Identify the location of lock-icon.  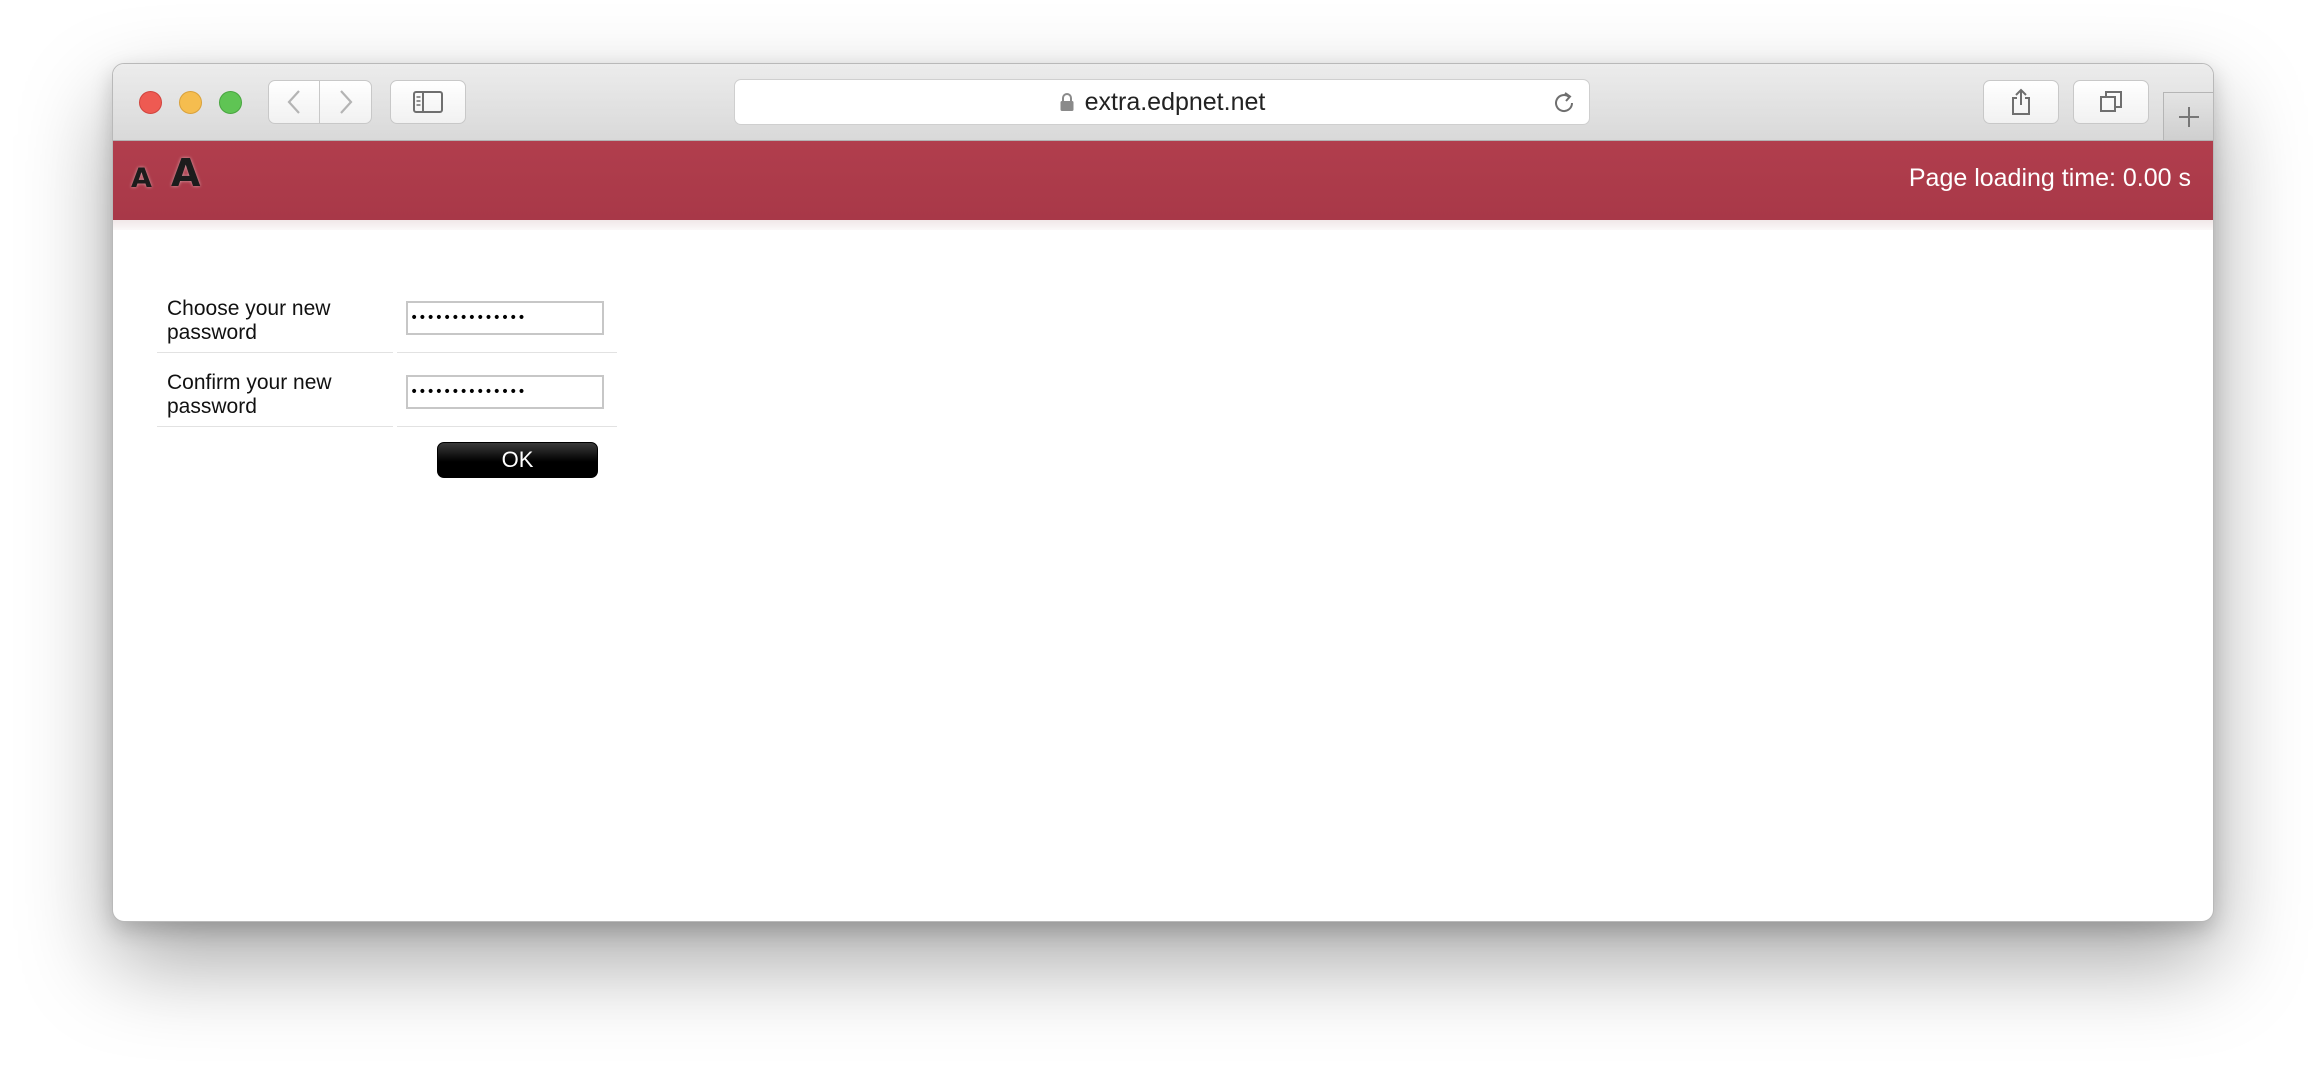
(1067, 102).